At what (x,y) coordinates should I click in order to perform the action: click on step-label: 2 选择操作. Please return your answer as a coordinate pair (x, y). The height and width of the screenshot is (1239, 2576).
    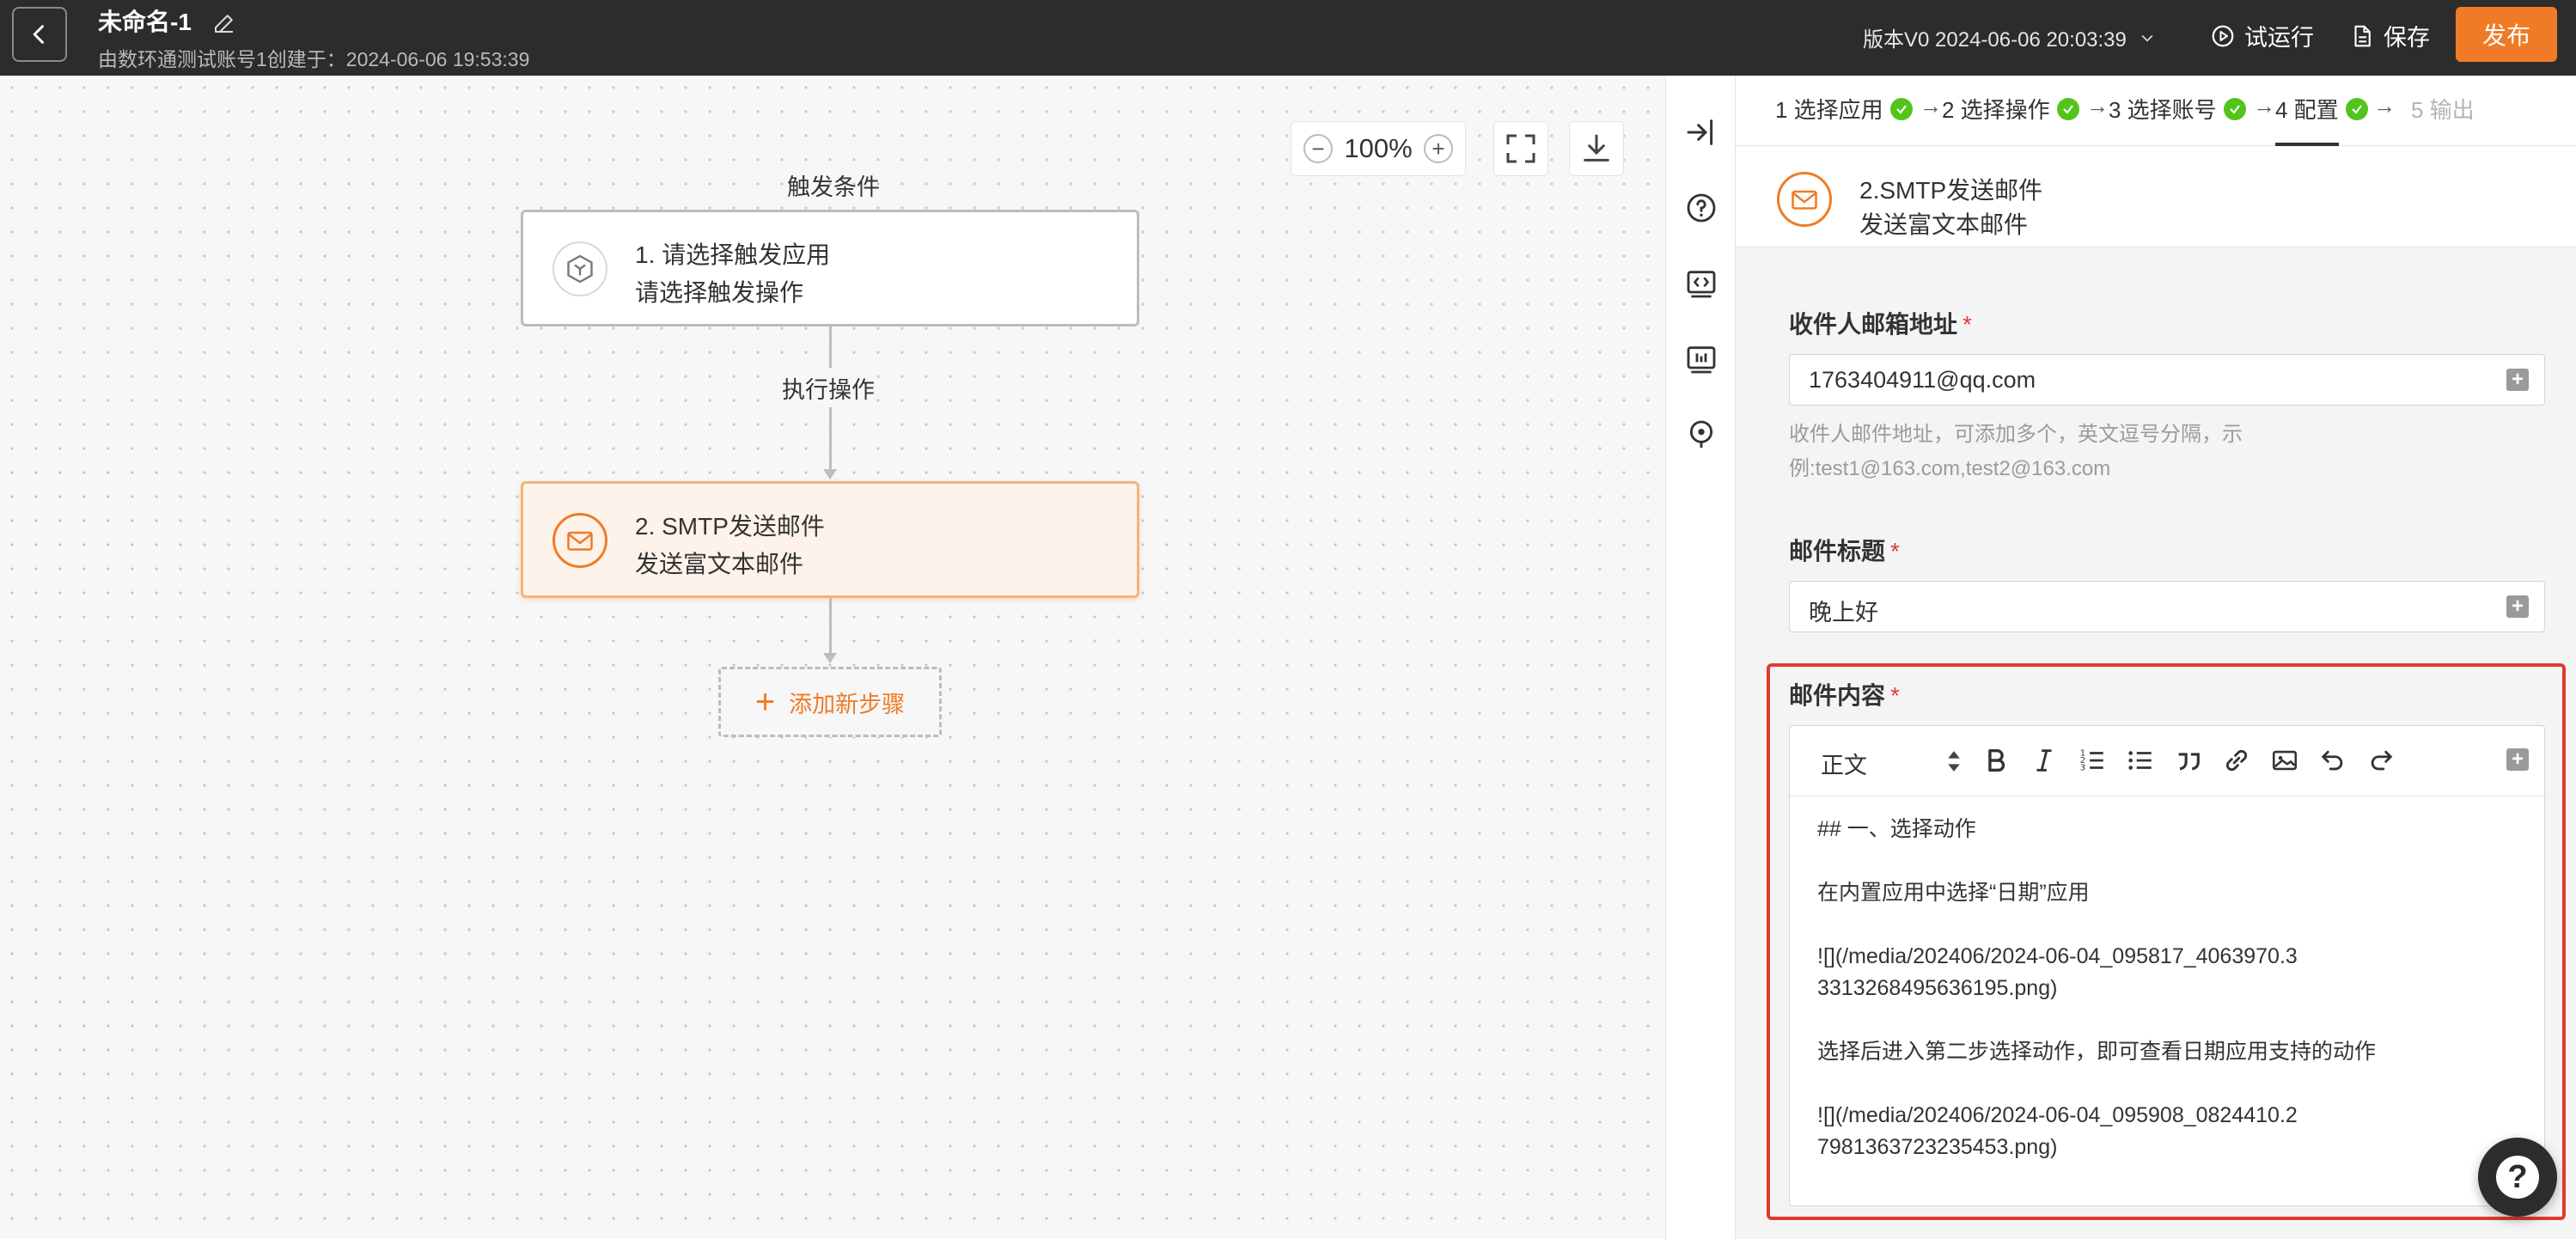
    Looking at the image, I should click on (1996, 110).